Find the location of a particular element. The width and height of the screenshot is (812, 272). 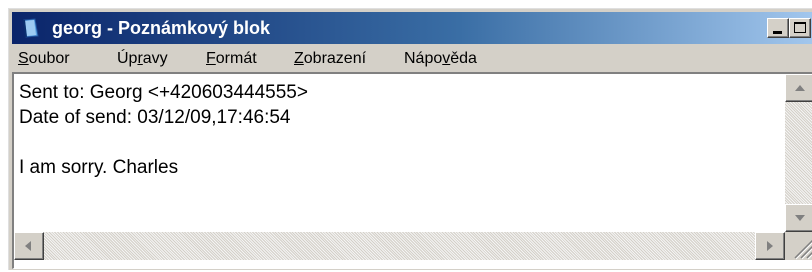

menu-soubor-suffix: oubor is located at coordinates (49, 58).